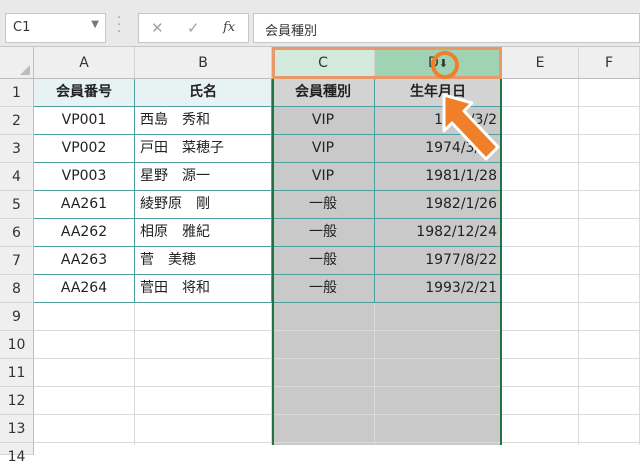 The height and width of the screenshot is (471, 640). What do you see at coordinates (55, 28) in the screenshot?
I see `name-box: C1 ▼` at bounding box center [55, 28].